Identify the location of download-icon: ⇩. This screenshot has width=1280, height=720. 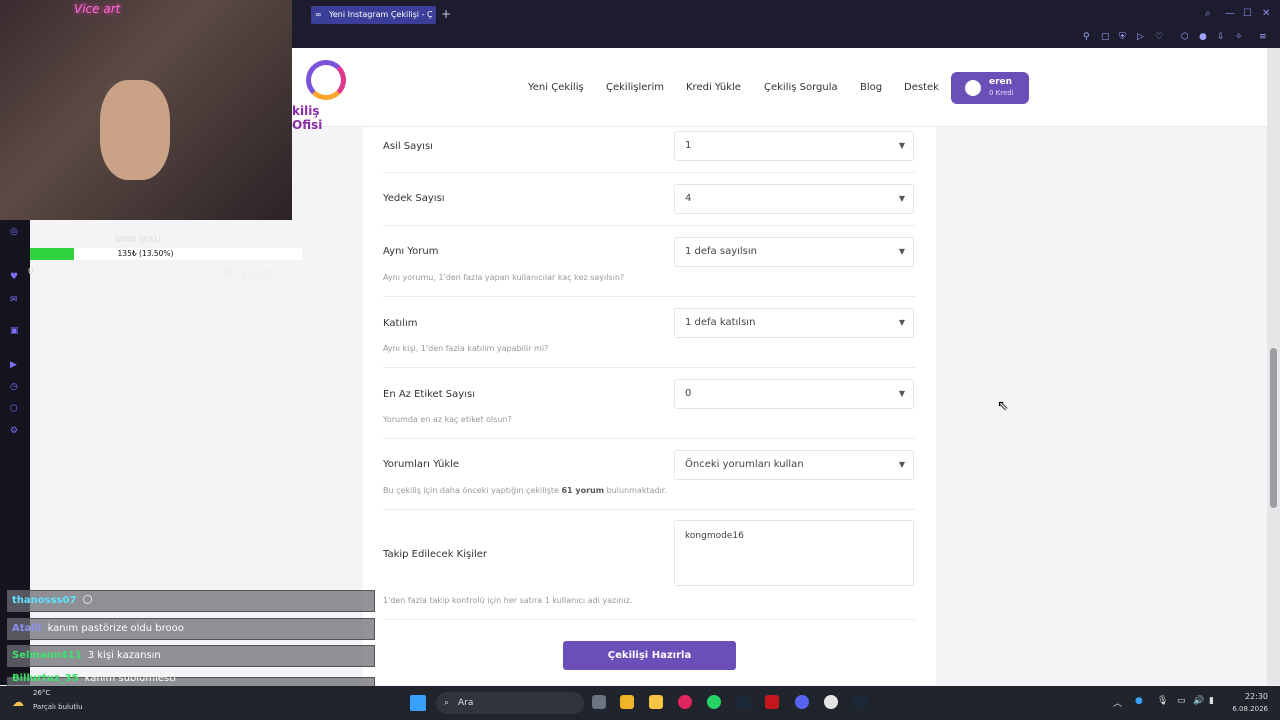
(1221, 37).